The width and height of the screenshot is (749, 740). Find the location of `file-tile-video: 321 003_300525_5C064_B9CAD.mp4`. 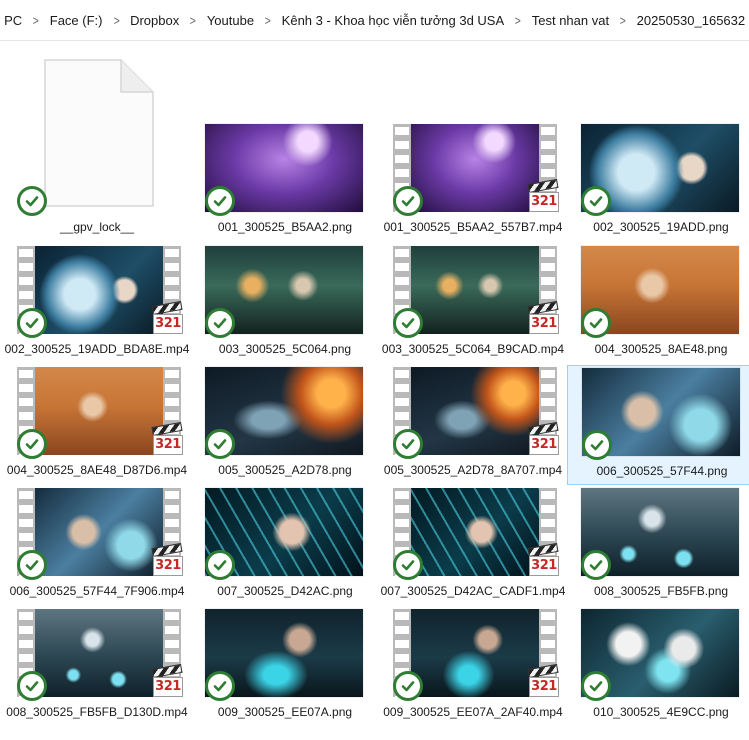

file-tile-video: 321 003_300525_5C064_B9CAD.mp4 is located at coordinates (473, 304).